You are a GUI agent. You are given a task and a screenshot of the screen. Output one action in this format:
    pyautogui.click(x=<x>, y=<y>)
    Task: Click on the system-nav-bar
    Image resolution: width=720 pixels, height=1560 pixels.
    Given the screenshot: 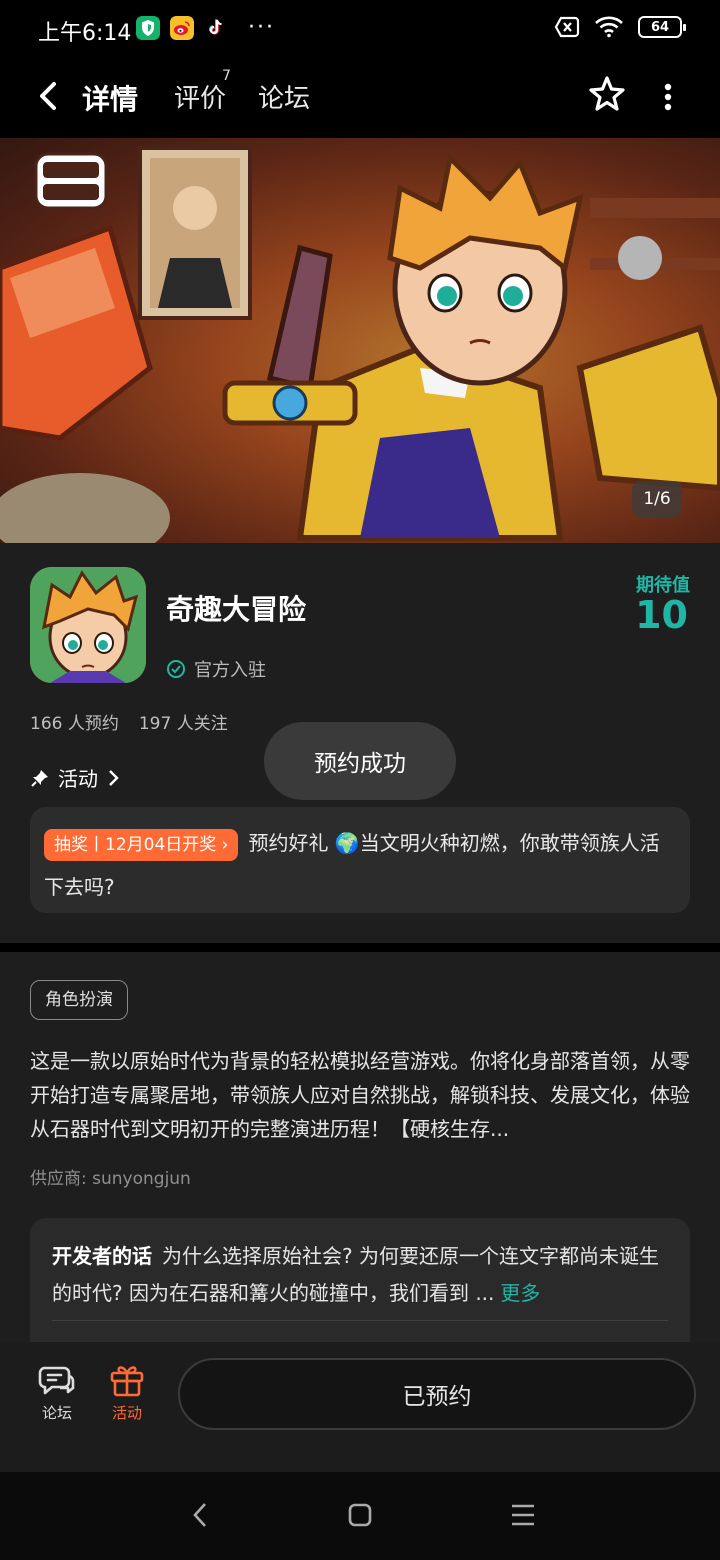 What is the action you would take?
    pyautogui.click(x=360, y=1516)
    